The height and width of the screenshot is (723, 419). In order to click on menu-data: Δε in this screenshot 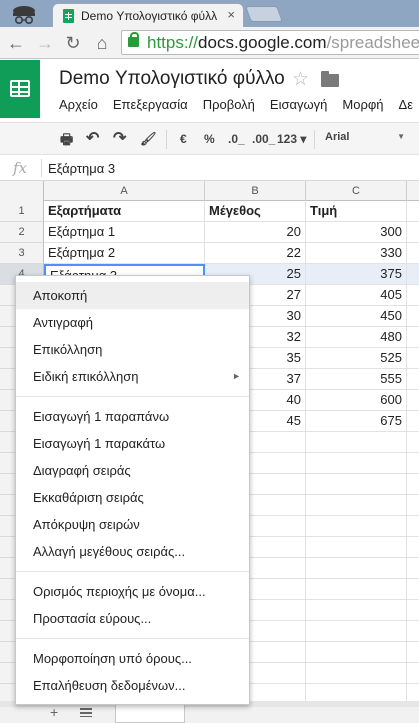, I will do `click(406, 104)`.